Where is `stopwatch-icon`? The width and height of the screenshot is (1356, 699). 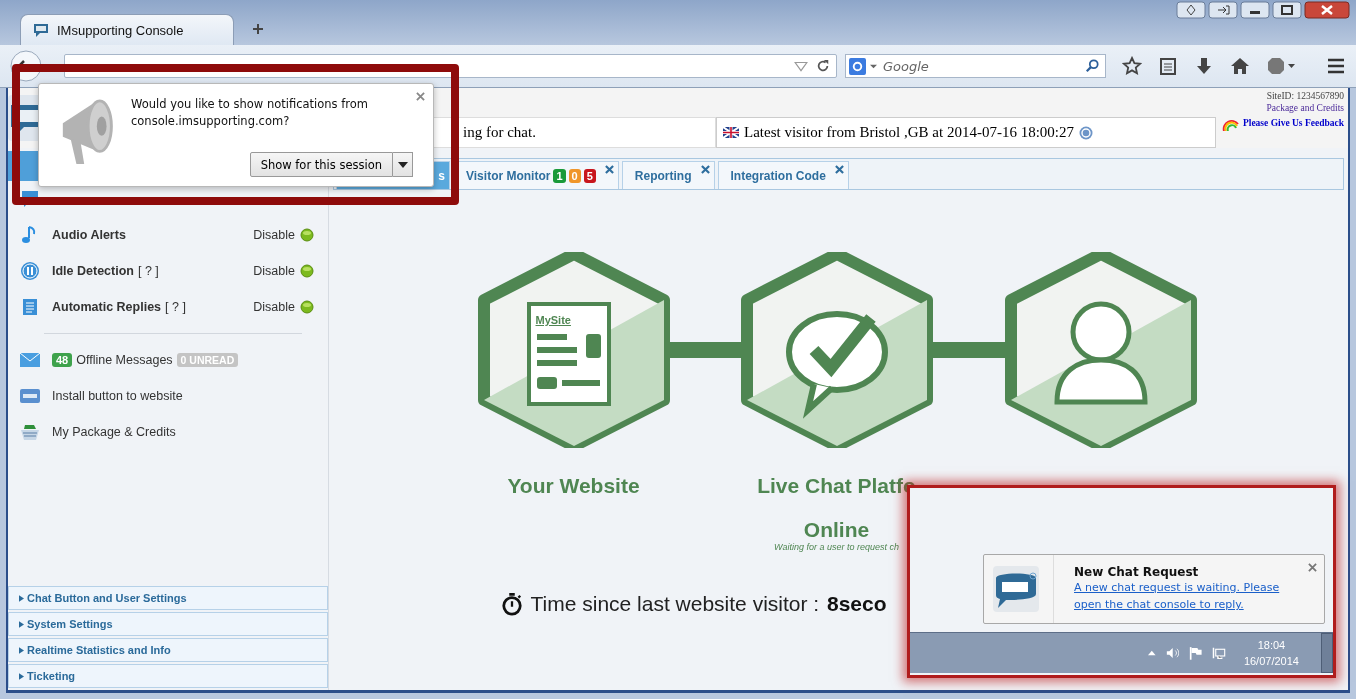 stopwatch-icon is located at coordinates (511, 604).